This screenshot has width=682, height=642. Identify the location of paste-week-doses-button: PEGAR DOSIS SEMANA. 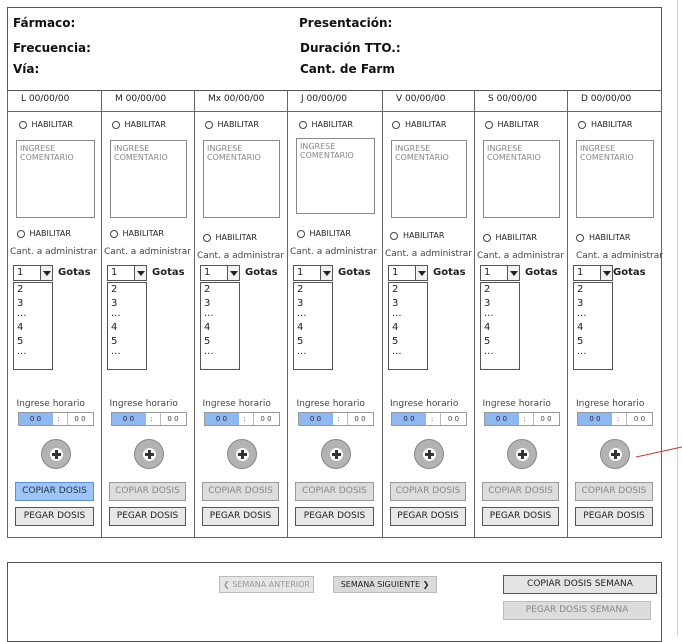
(577, 610).